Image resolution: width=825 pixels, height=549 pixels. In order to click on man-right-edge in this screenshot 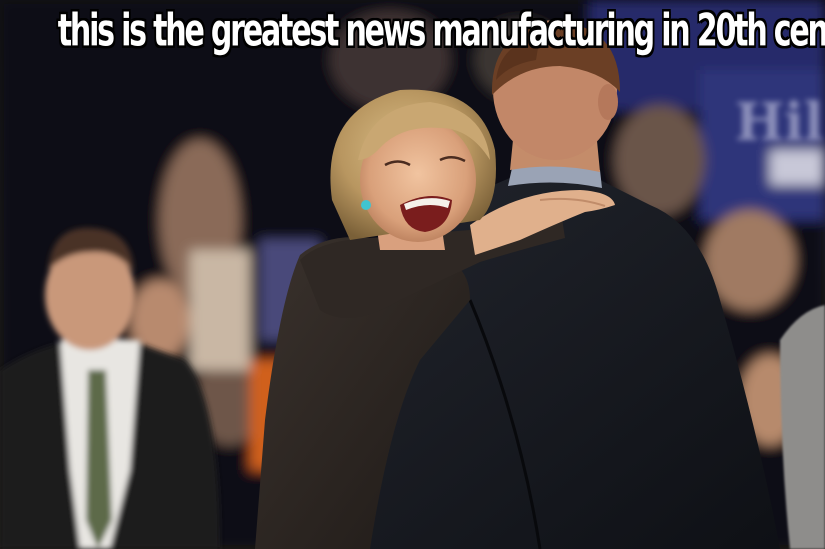, I will do `click(802, 427)`.